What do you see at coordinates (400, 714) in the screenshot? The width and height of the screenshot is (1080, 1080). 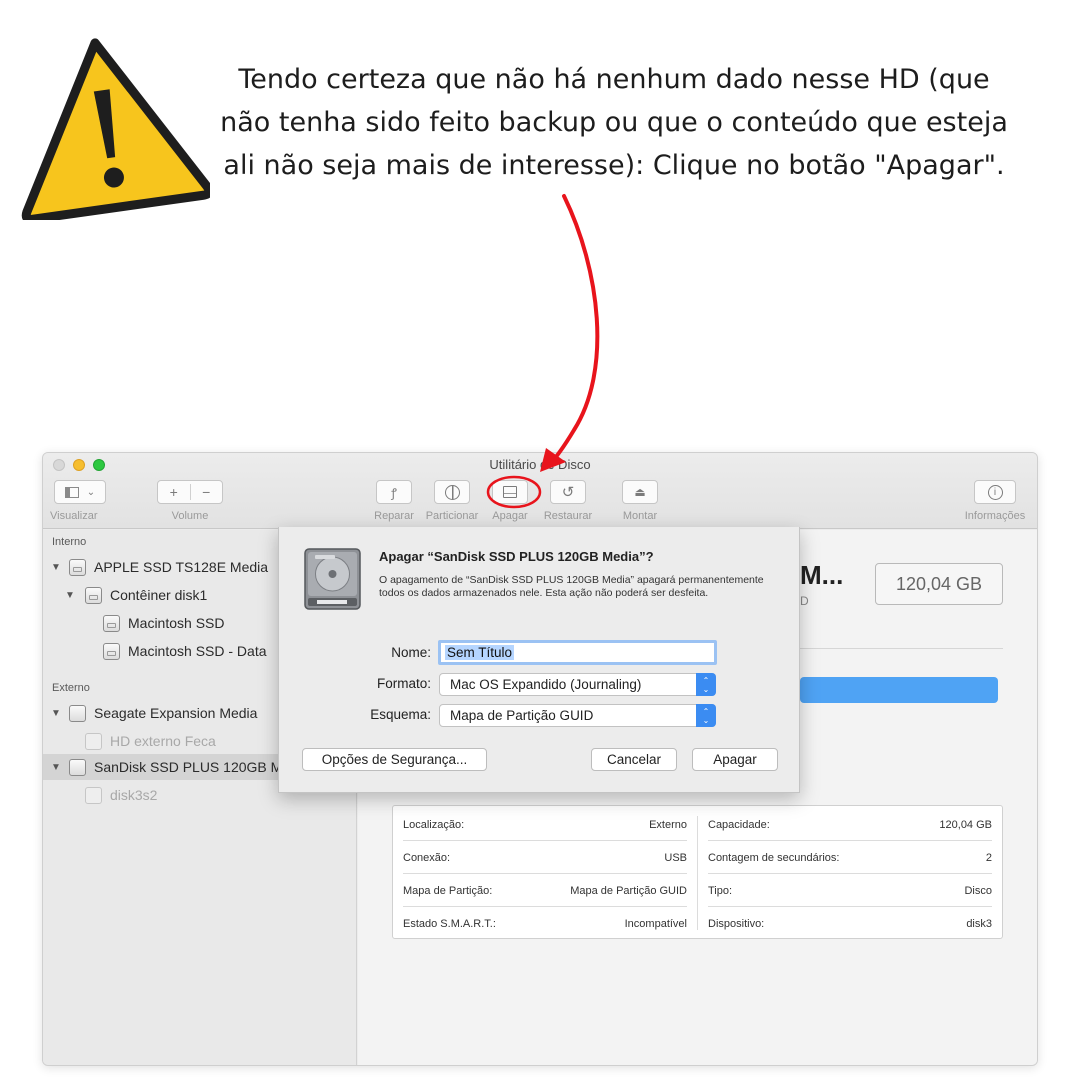 I see `scheme-label: Esquema:` at bounding box center [400, 714].